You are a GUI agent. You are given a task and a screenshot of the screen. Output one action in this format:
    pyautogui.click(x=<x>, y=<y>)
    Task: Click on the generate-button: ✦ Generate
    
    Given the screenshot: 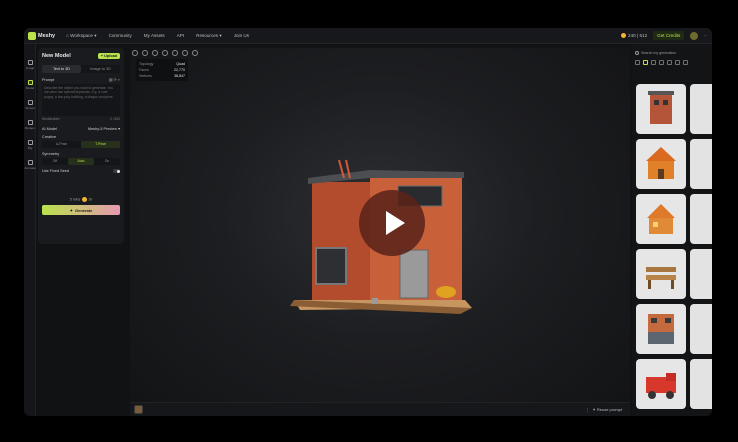 What is the action you would take?
    pyautogui.click(x=81, y=210)
    